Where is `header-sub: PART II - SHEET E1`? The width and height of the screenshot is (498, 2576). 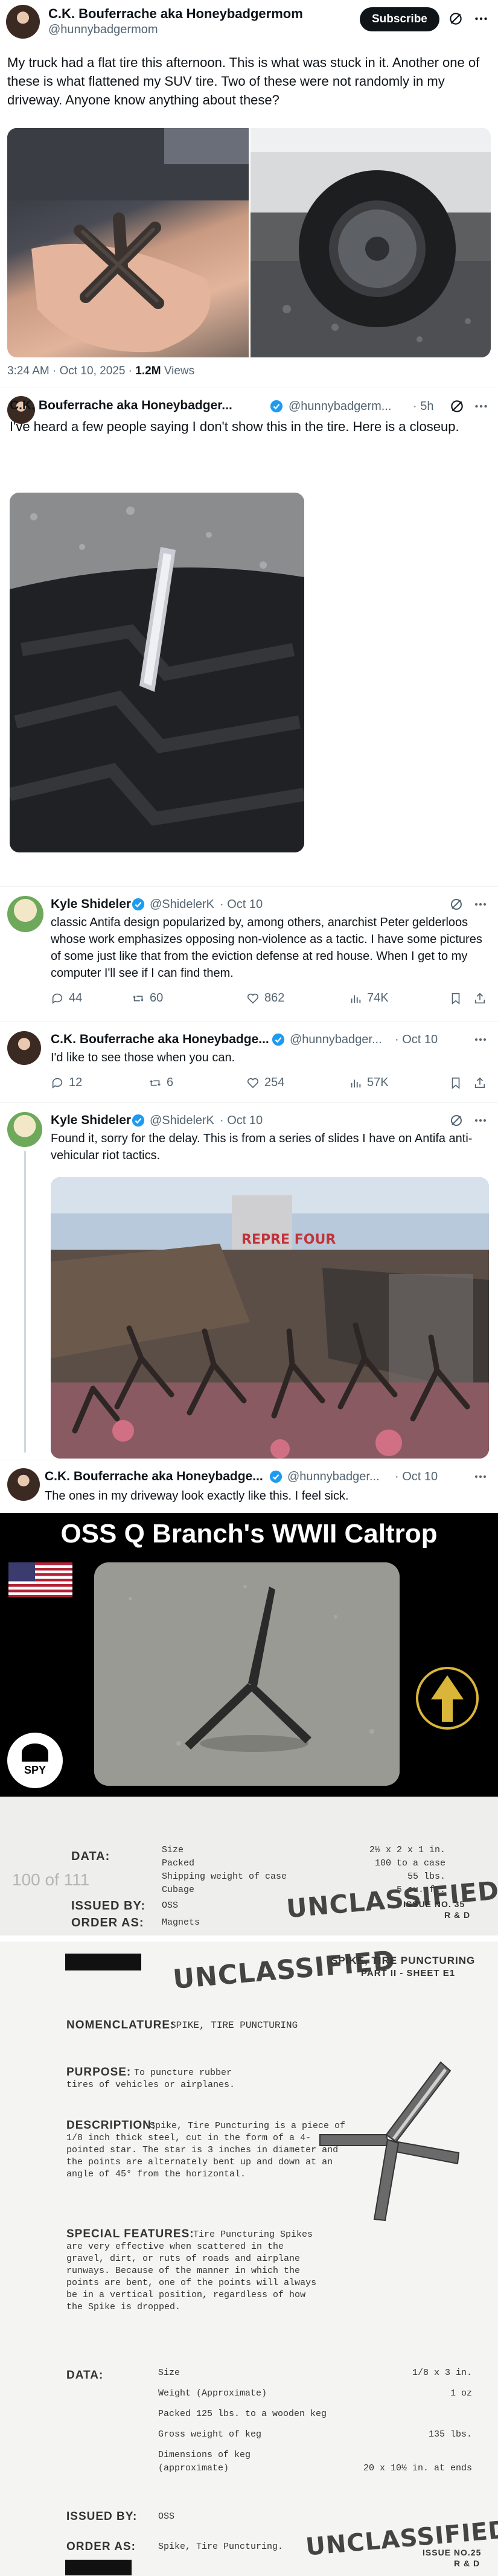 header-sub: PART II - SHEET E1 is located at coordinates (408, 1973).